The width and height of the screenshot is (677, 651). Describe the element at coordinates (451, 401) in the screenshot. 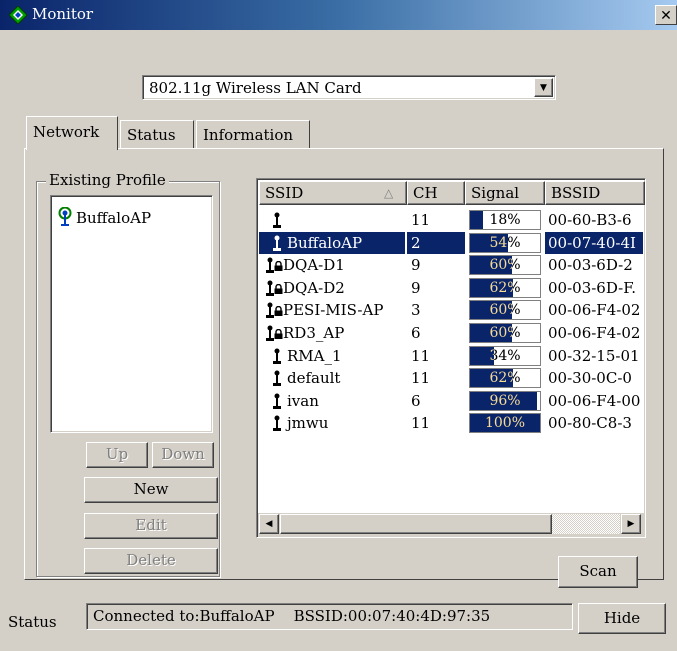

I see `table-row: ivan 6 96% 00-06-F4-00` at that location.